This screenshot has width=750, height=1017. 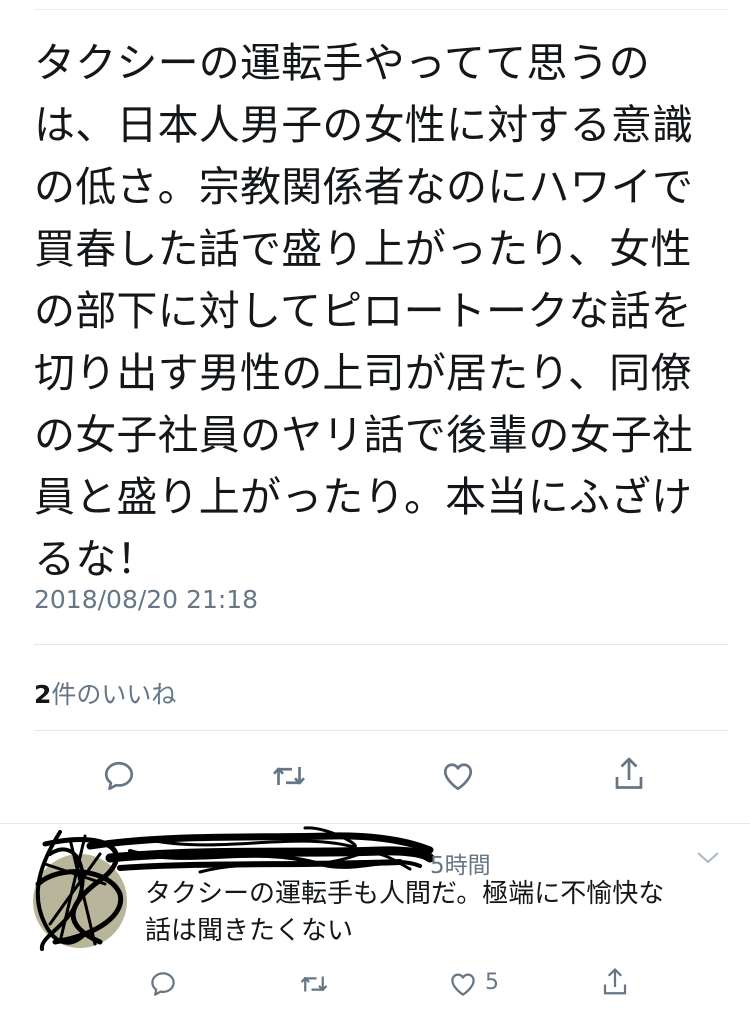 What do you see at coordinates (375, 778) in the screenshot?
I see `tweet-action-bar` at bounding box center [375, 778].